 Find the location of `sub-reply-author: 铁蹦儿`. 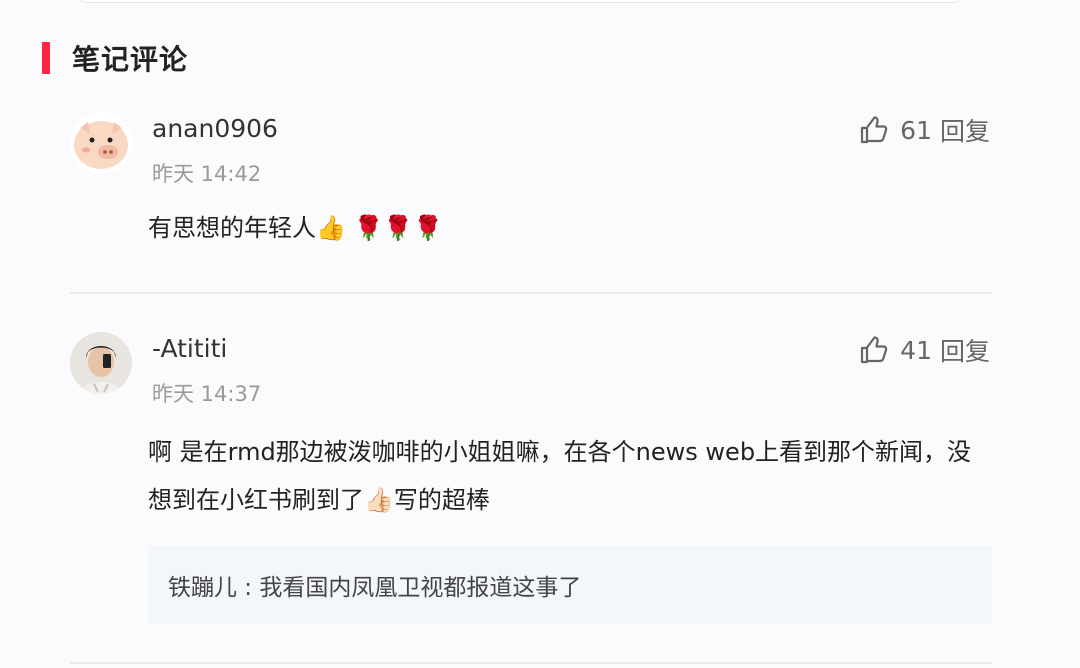

sub-reply-author: 铁蹦儿 is located at coordinates (202, 588).